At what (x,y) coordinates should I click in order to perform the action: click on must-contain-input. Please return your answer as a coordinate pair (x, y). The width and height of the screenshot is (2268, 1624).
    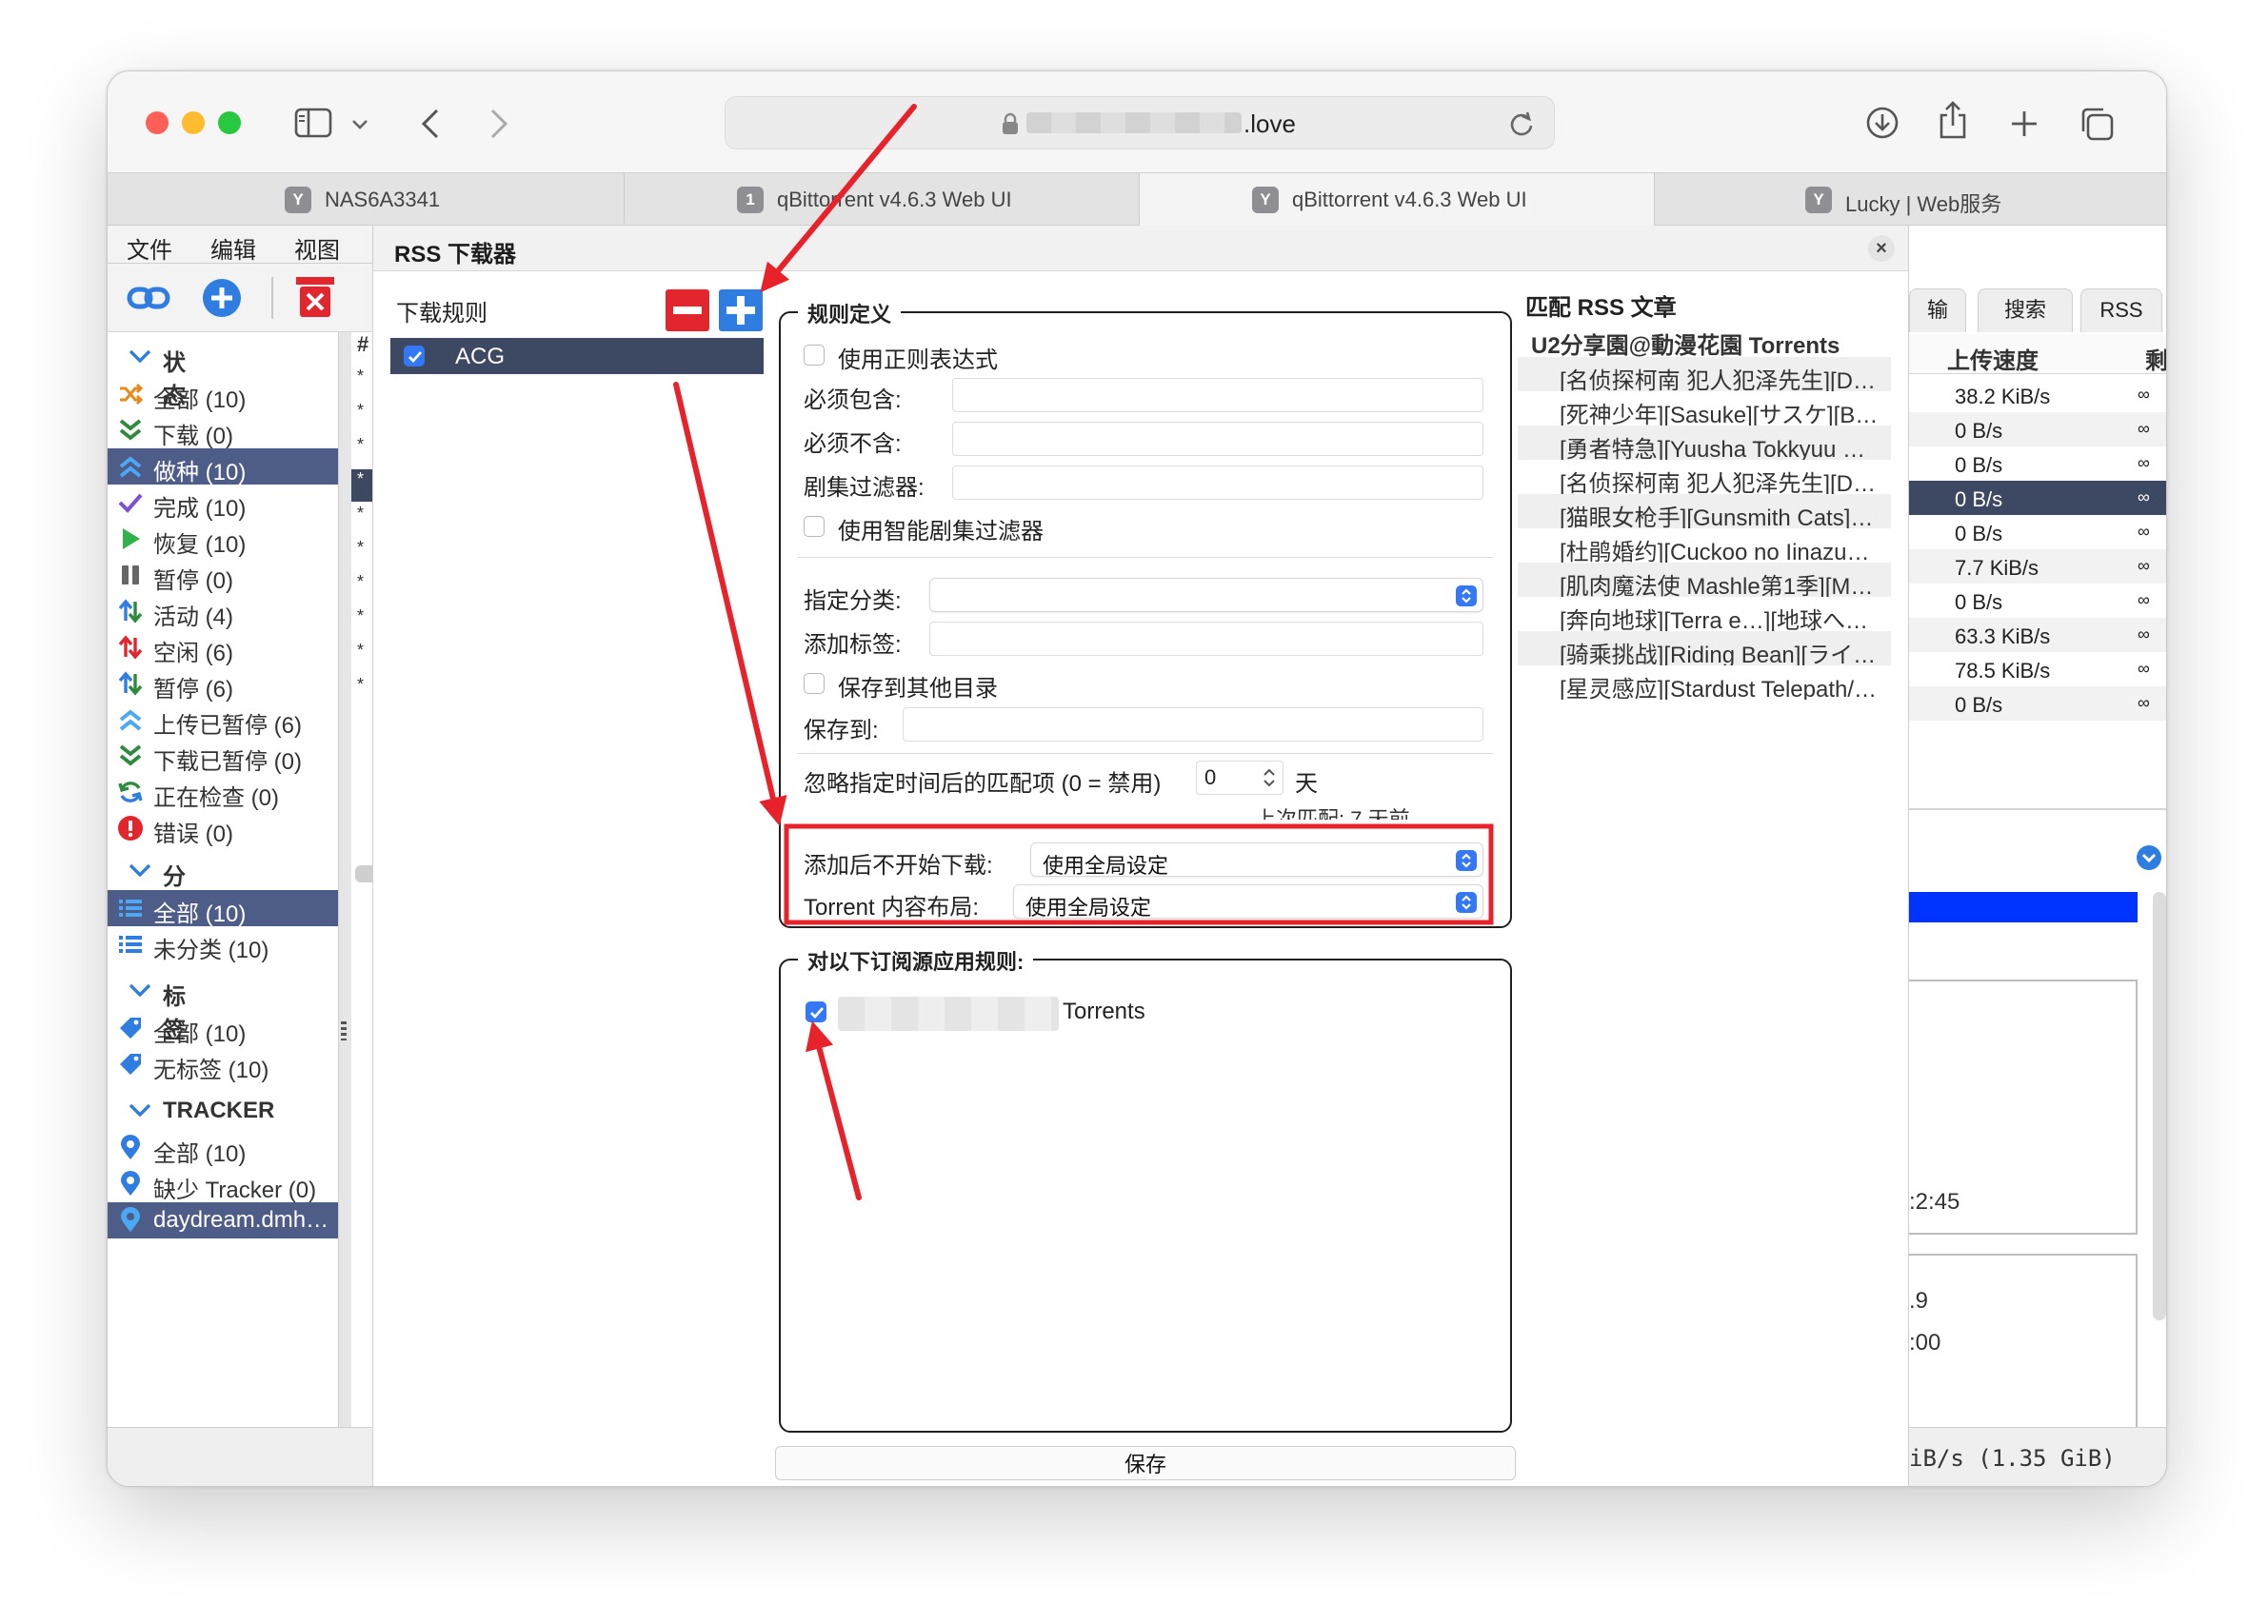
    Looking at the image, I should click on (1217, 395).